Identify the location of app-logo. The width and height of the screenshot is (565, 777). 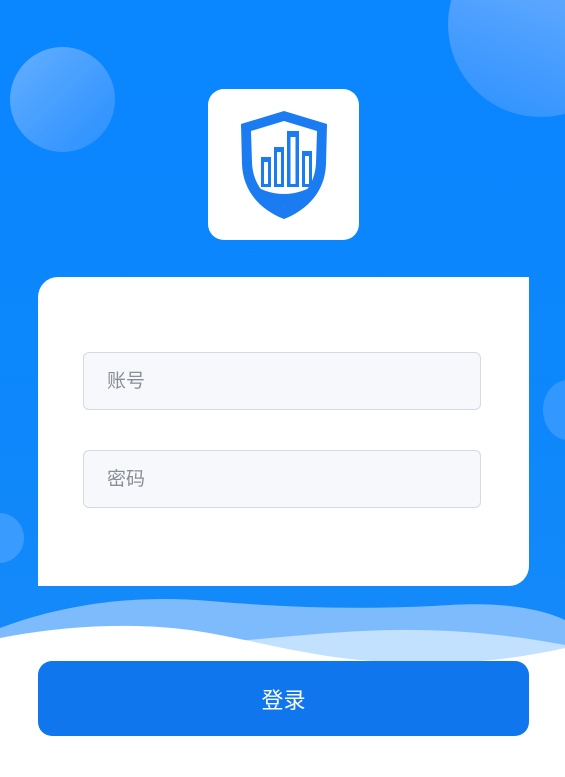
(283, 164).